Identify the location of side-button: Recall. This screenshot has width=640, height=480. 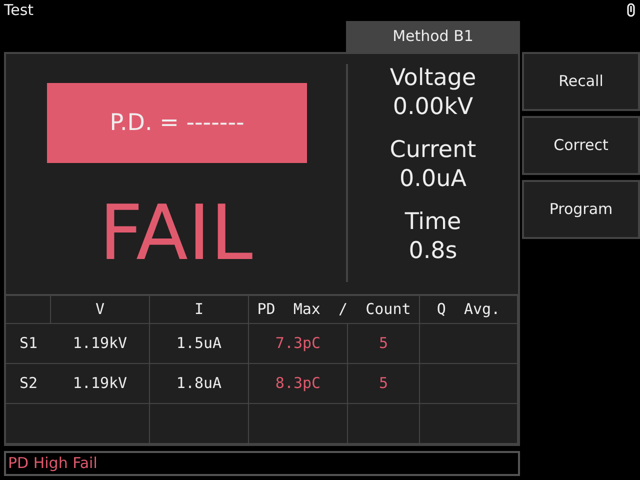
(581, 81).